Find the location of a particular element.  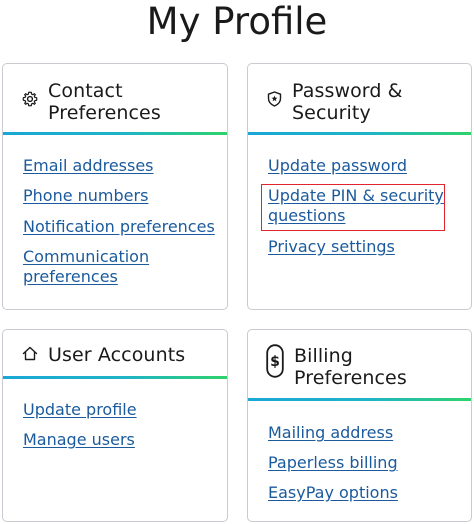

dollar-icon: $ is located at coordinates (275, 361).